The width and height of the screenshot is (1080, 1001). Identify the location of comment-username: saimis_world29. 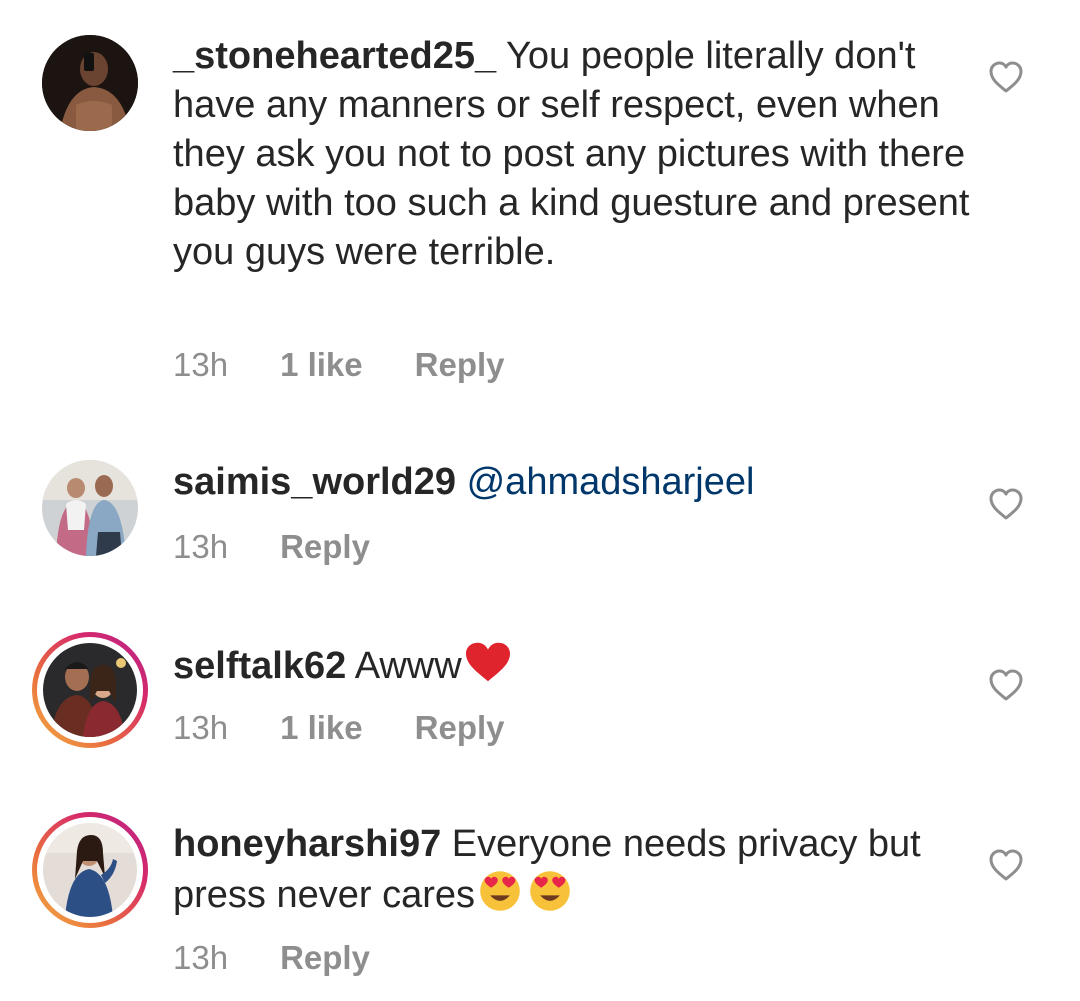
(314, 482).